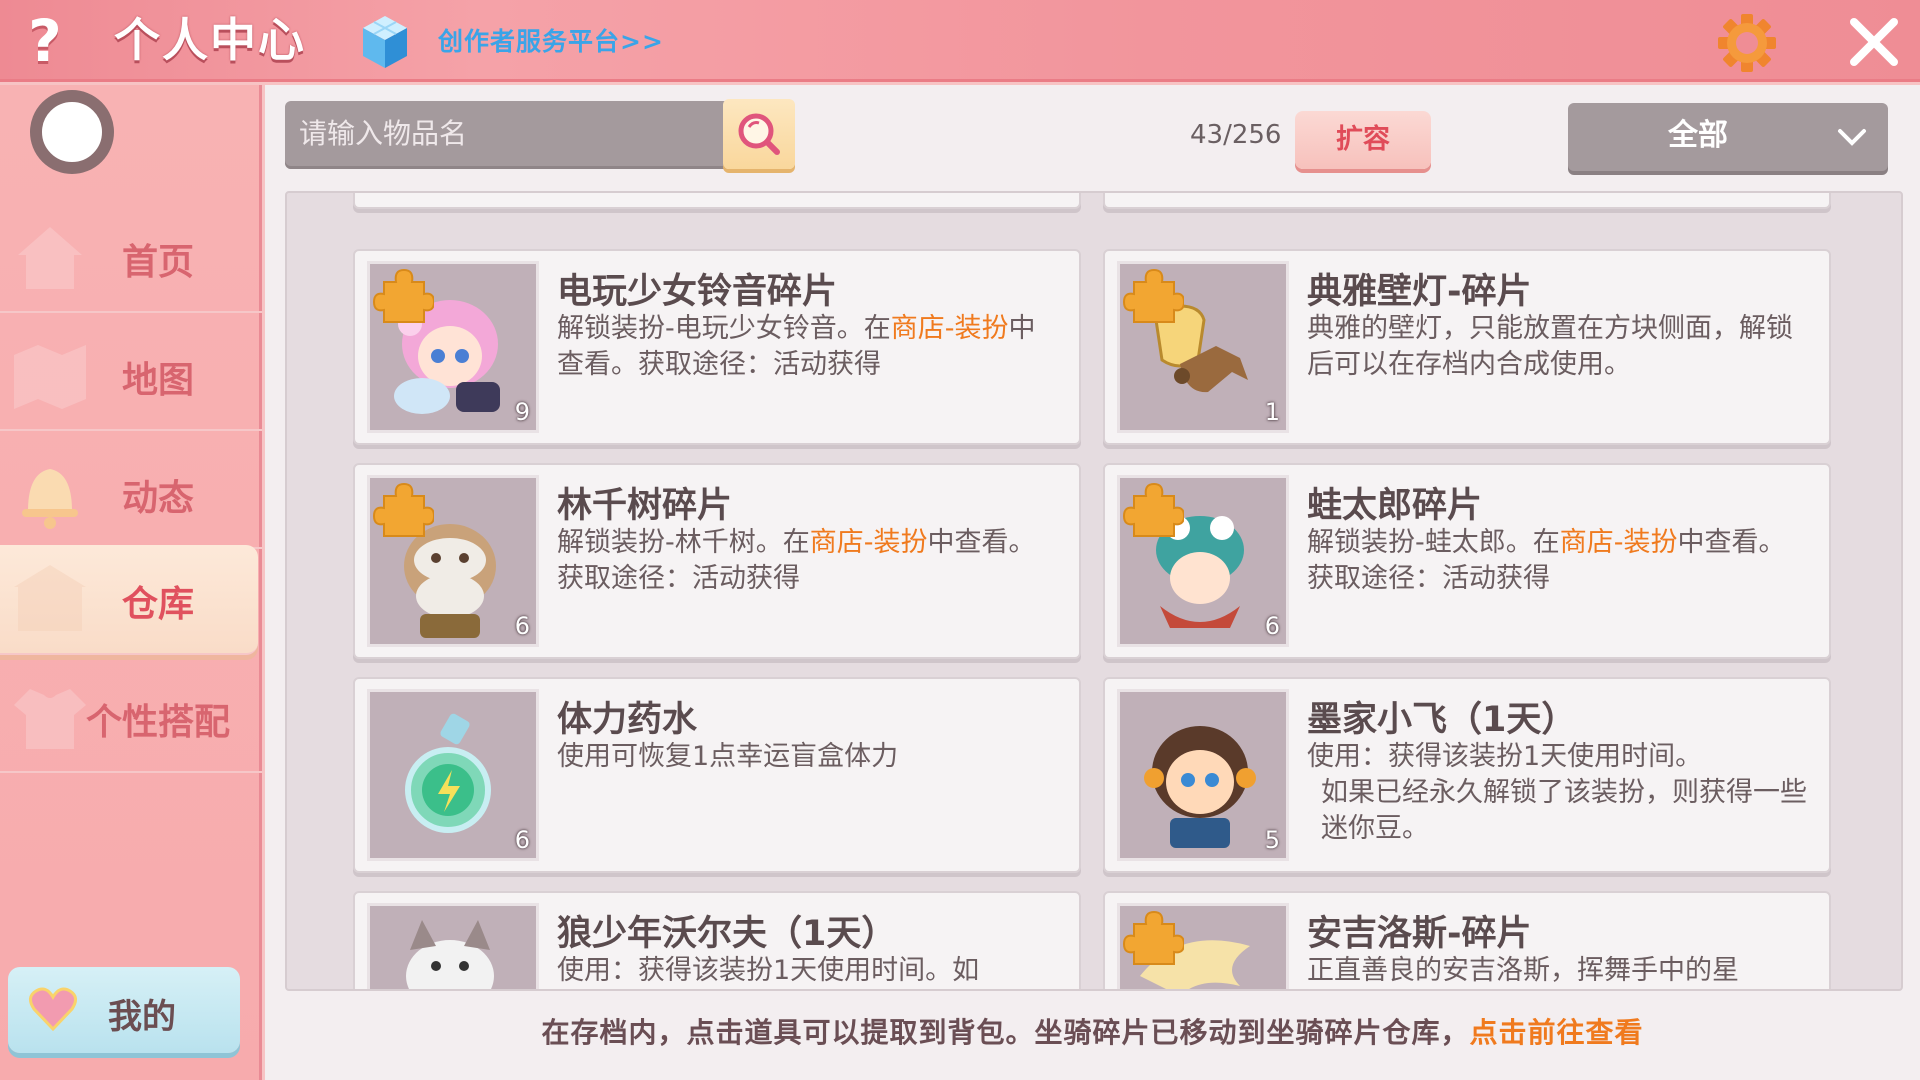  I want to click on item-count: 9, so click(522, 412).